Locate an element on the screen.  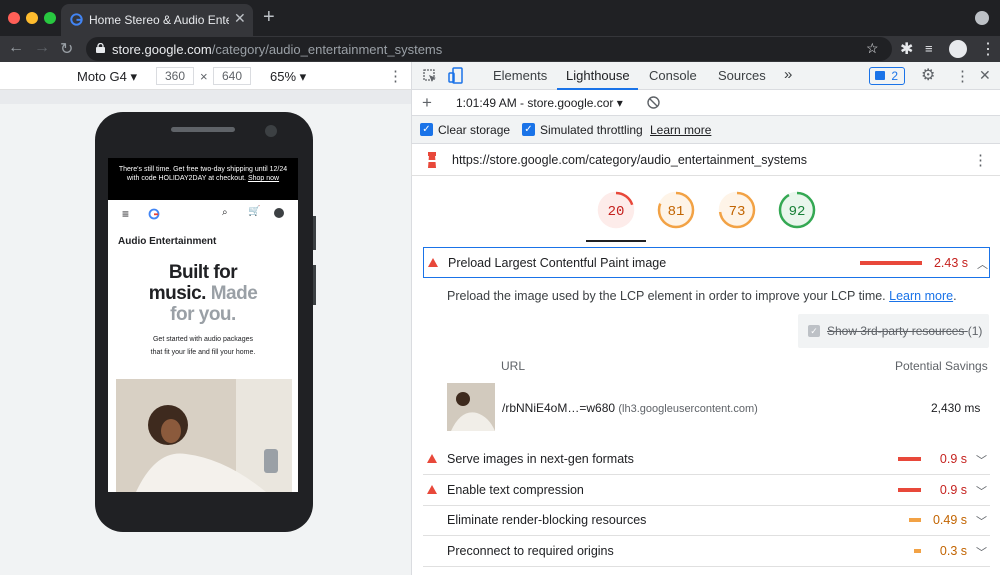
audit-learn-more-link: Learn more is located at coordinates (921, 296).